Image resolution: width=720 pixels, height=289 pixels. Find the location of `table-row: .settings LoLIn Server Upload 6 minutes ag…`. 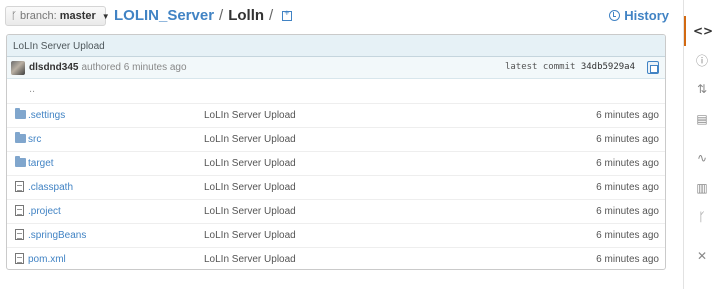

table-row: .settings LoLIn Server Upload 6 minutes ag… is located at coordinates (336, 116).